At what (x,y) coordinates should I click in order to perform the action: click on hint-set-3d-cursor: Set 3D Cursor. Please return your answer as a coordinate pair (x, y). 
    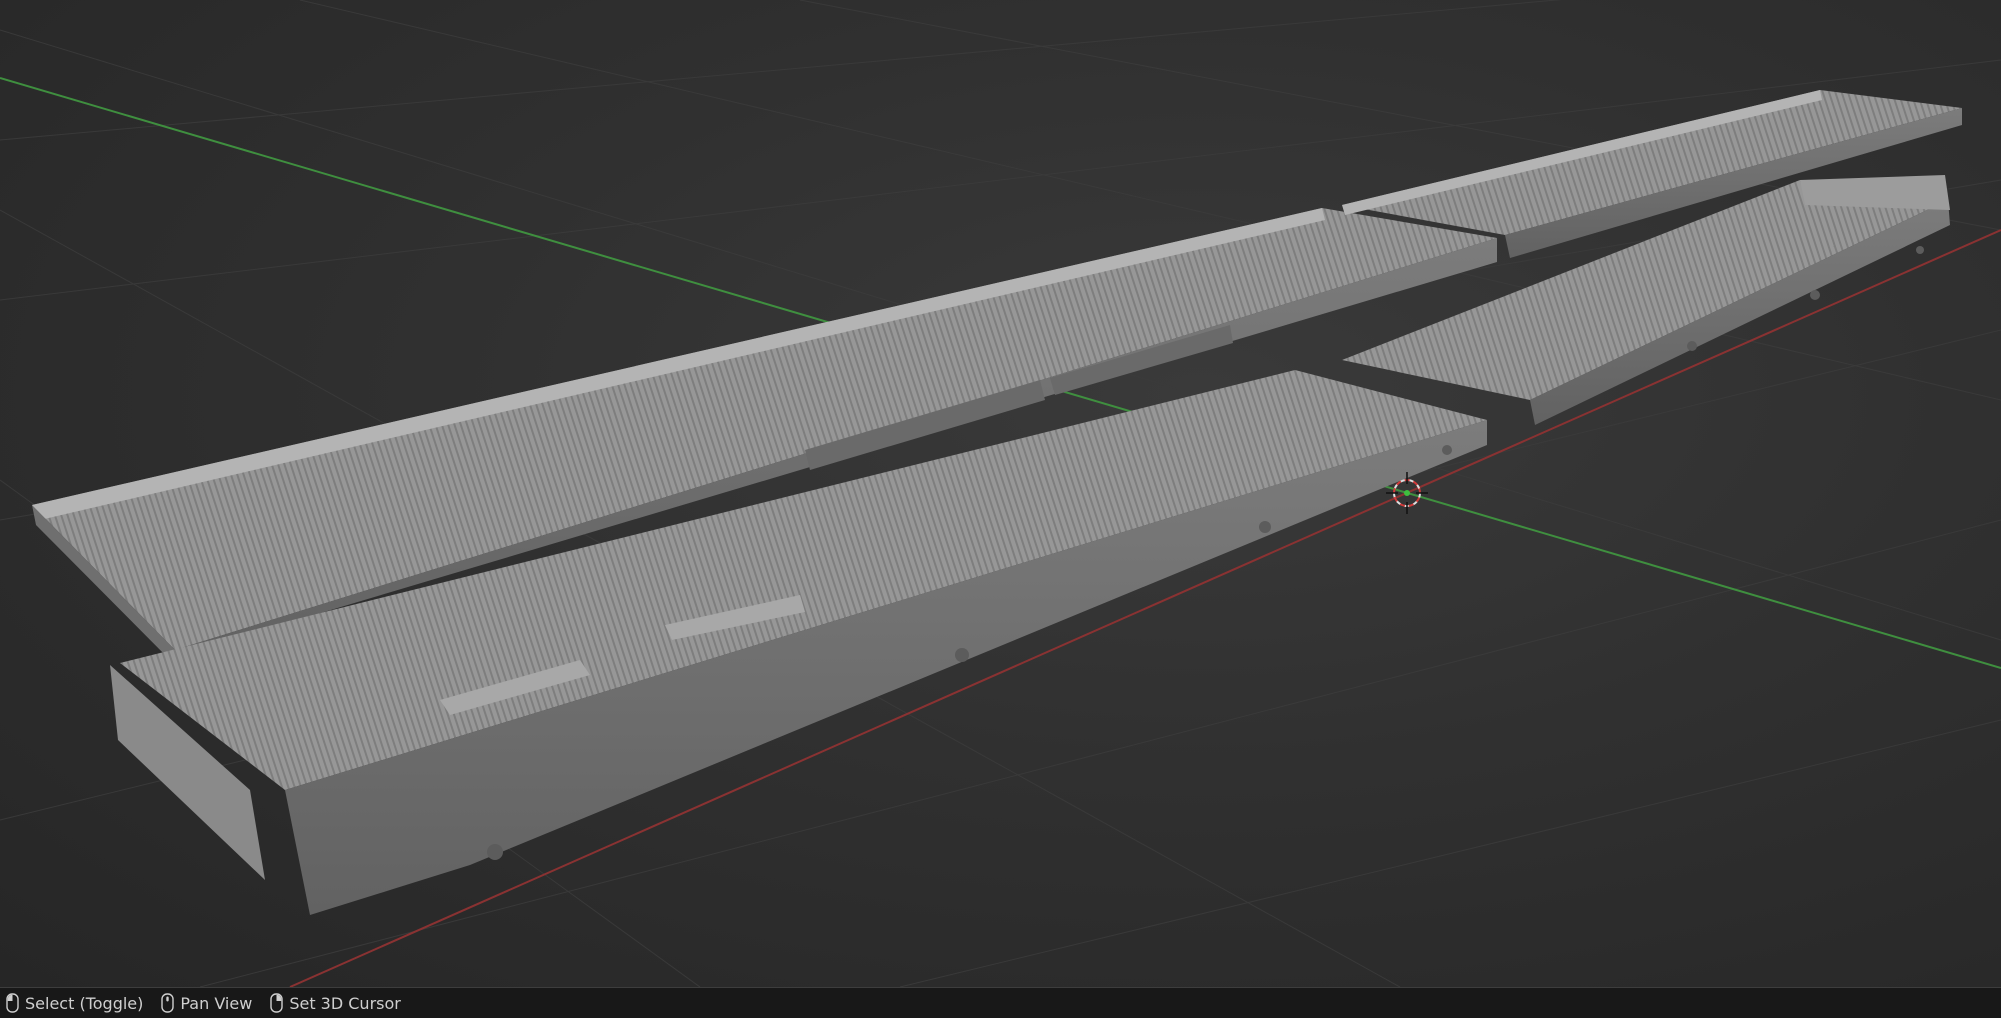
    Looking at the image, I should click on (335, 1003).